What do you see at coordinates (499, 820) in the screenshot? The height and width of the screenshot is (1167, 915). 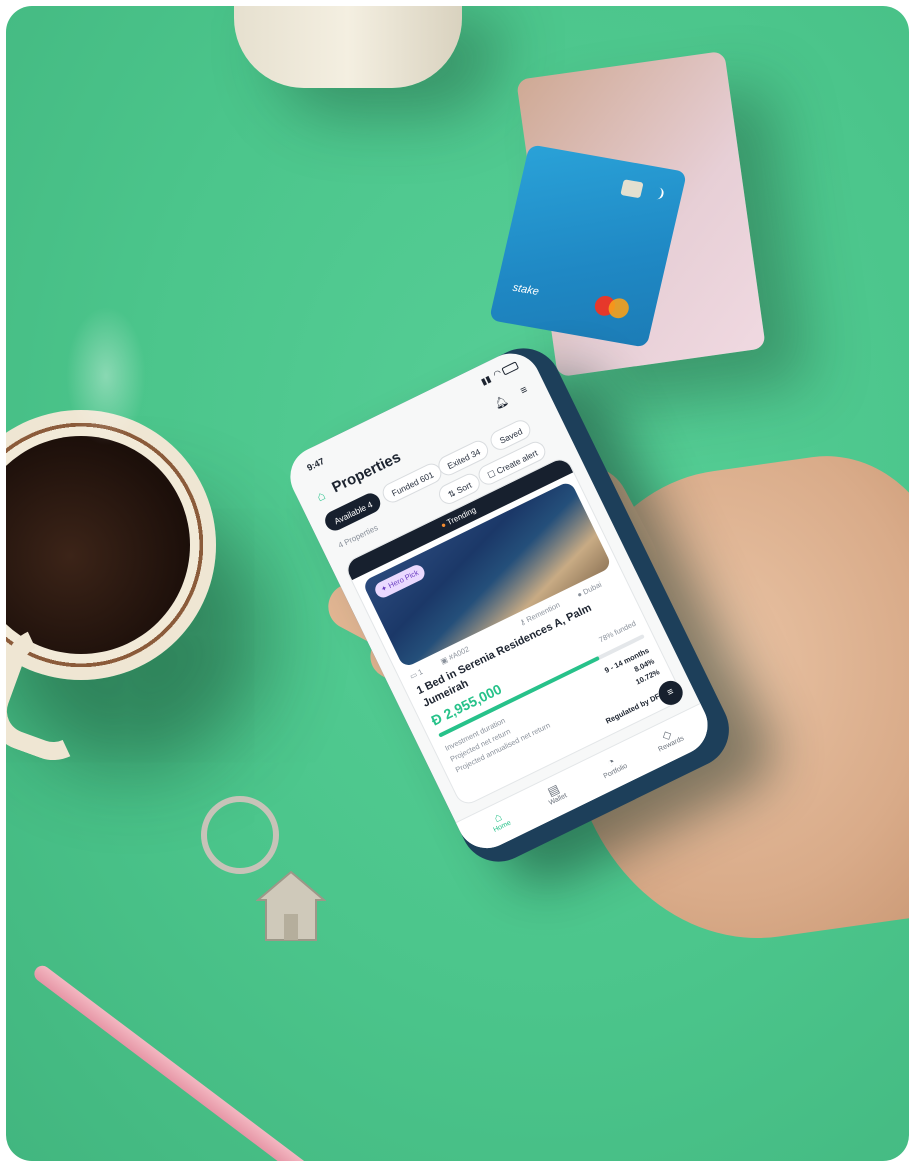 I see `nav-home: ⌂ Home` at bounding box center [499, 820].